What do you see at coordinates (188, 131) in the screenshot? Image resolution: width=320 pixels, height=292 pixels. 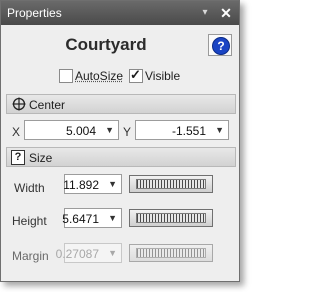 I see `y-value: -1.551` at bounding box center [188, 131].